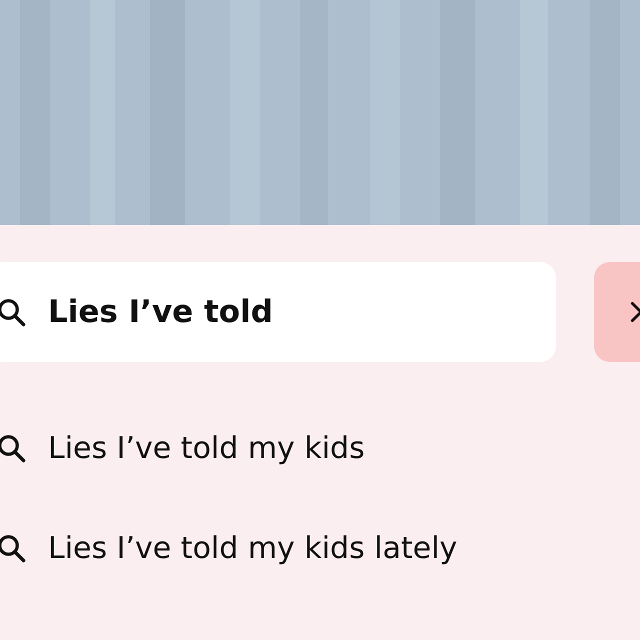 The height and width of the screenshot is (640, 640). I want to click on suggestion-text: Lies I’ve told my kids, so click(206, 448).